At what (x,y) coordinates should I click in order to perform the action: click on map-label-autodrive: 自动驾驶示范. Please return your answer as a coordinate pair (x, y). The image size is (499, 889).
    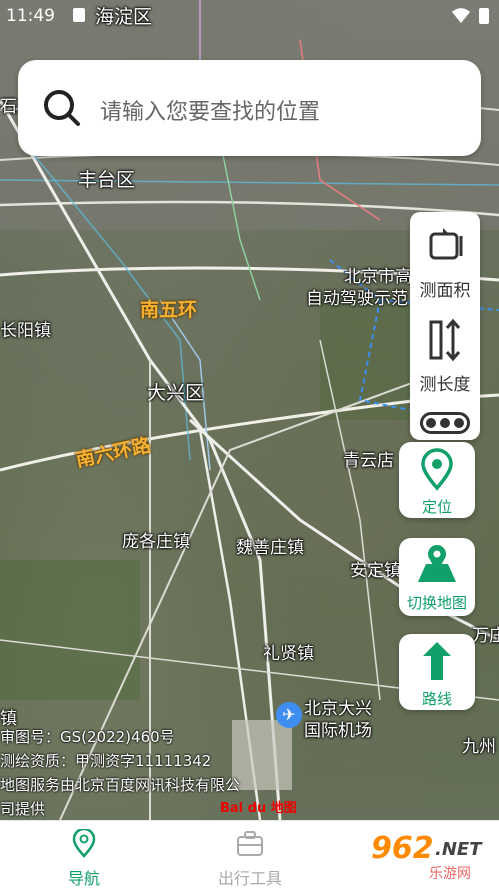
    Looking at the image, I should click on (357, 299).